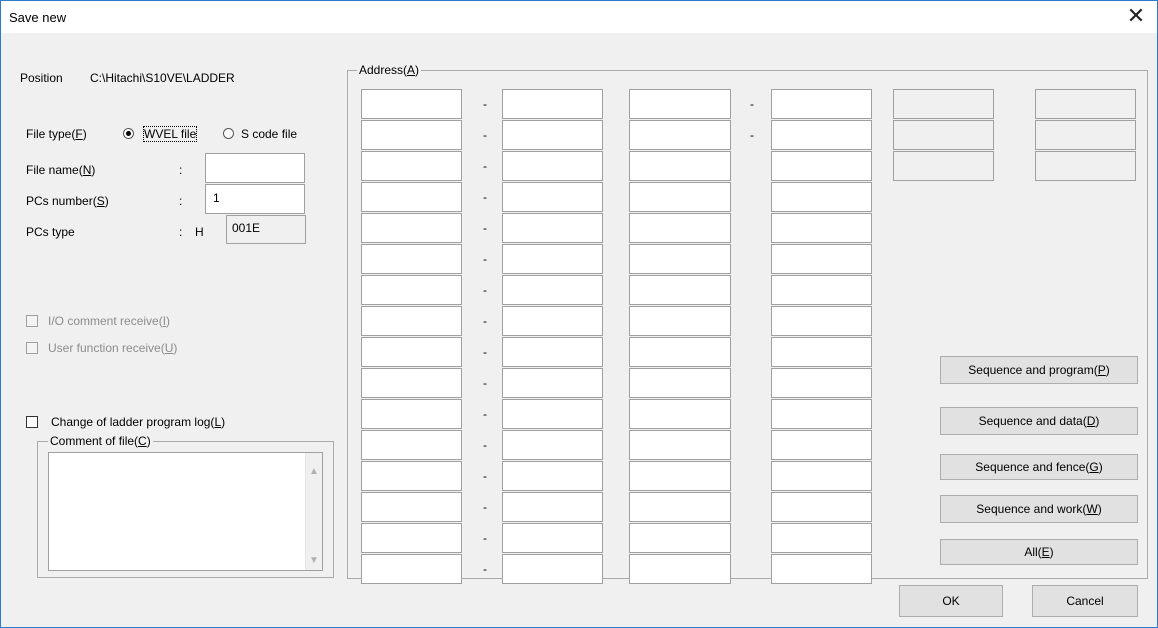  What do you see at coordinates (255, 199) in the screenshot?
I see `pcs-number-input: 1` at bounding box center [255, 199].